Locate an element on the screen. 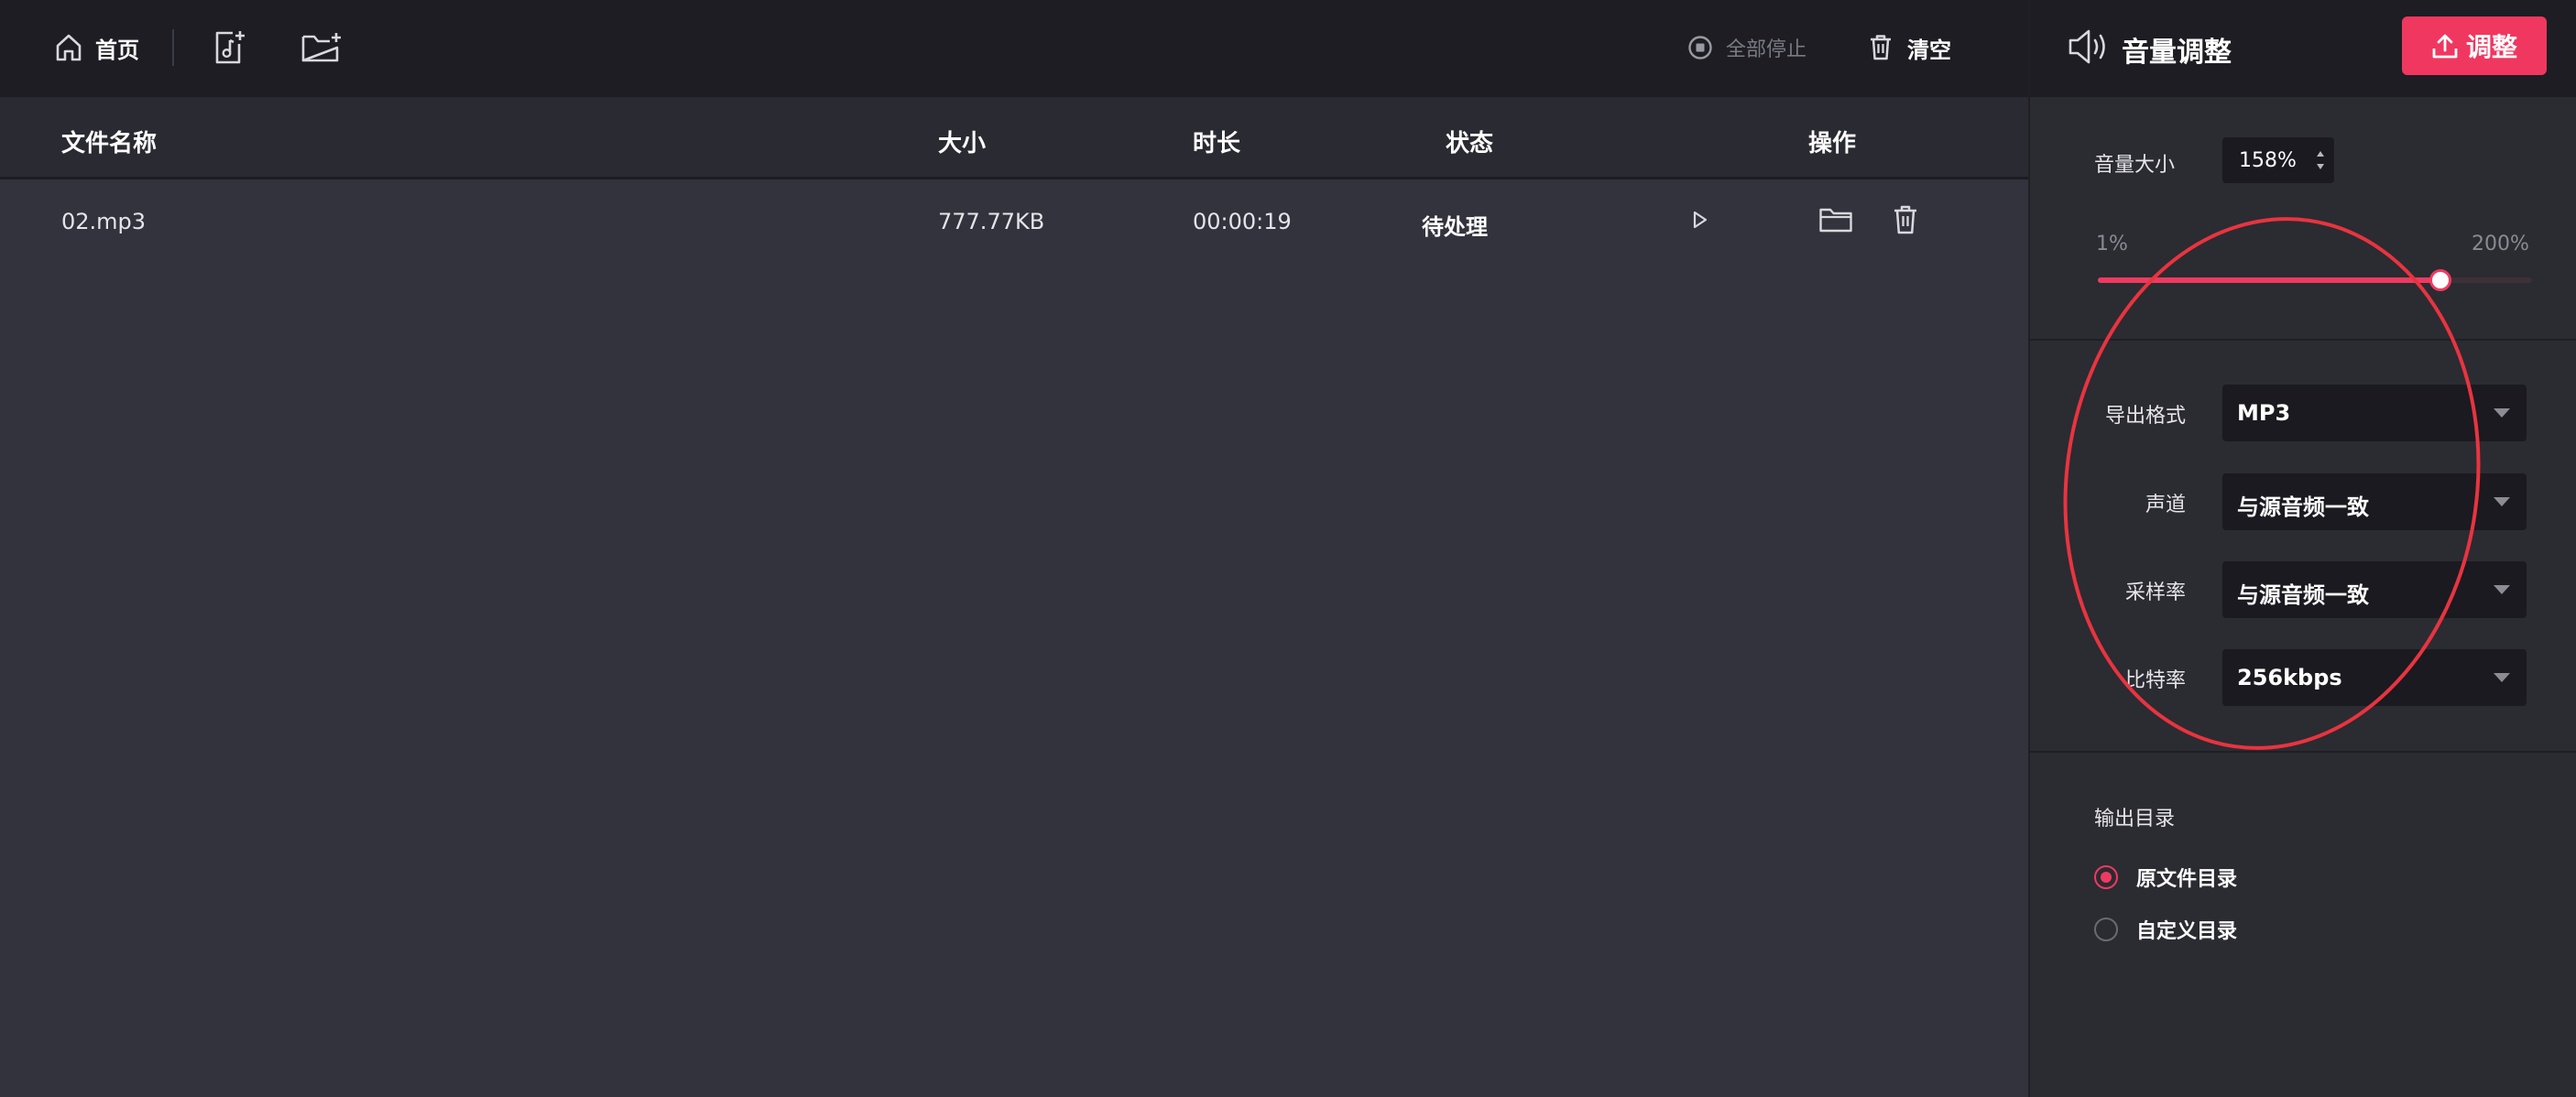 The width and height of the screenshot is (2576, 1097). radio-custom-directory: 自定义目录 is located at coordinates (2166, 929).